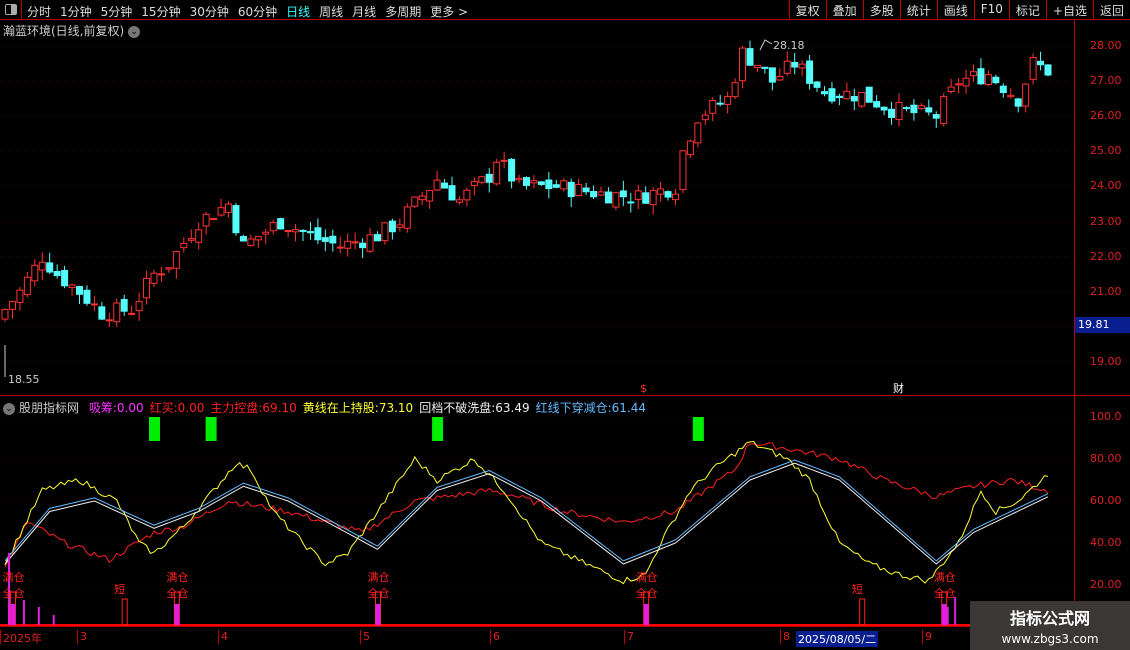 This screenshot has width=1130, height=650. What do you see at coordinates (1111, 10) in the screenshot?
I see `toolbar-button: 返回` at bounding box center [1111, 10].